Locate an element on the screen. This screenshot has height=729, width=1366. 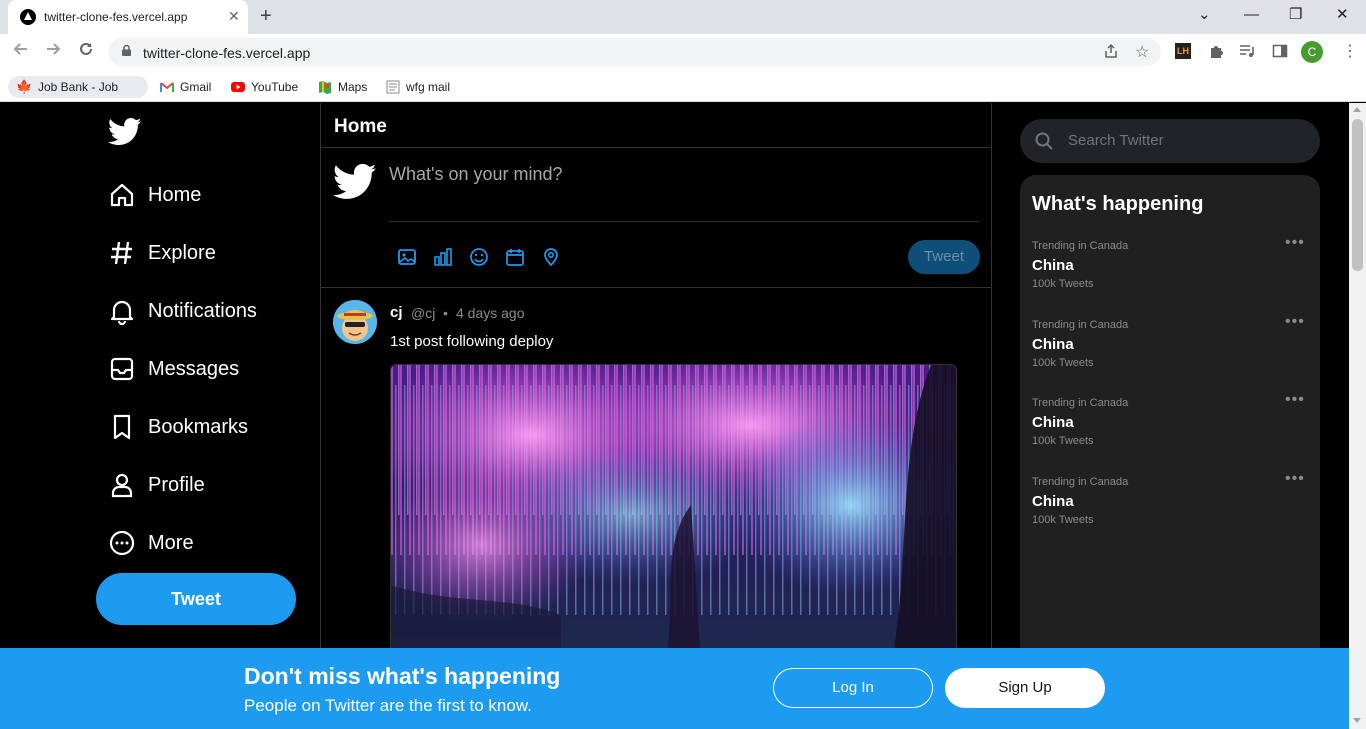
bookmark-icon is located at coordinates (122, 427).